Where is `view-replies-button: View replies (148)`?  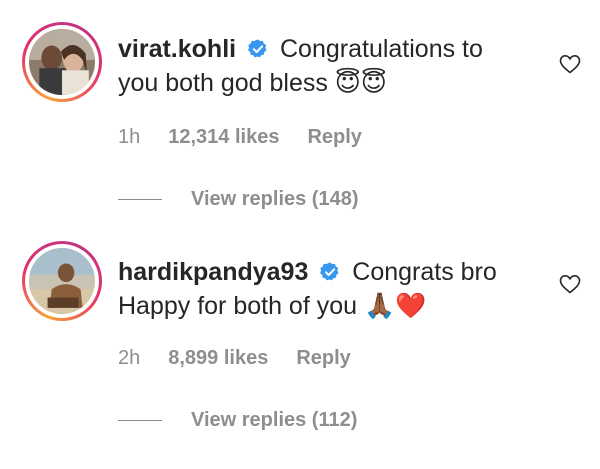 view-replies-button: View replies (148) is located at coordinates (238, 199).